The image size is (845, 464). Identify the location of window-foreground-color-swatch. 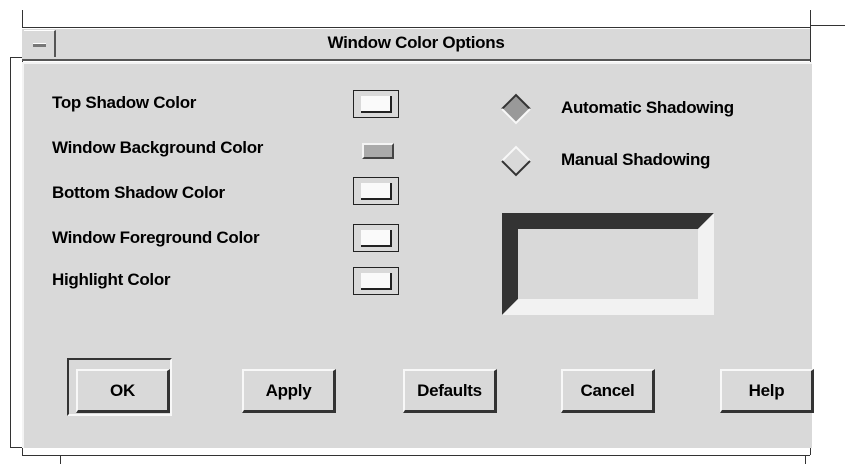
(376, 238).